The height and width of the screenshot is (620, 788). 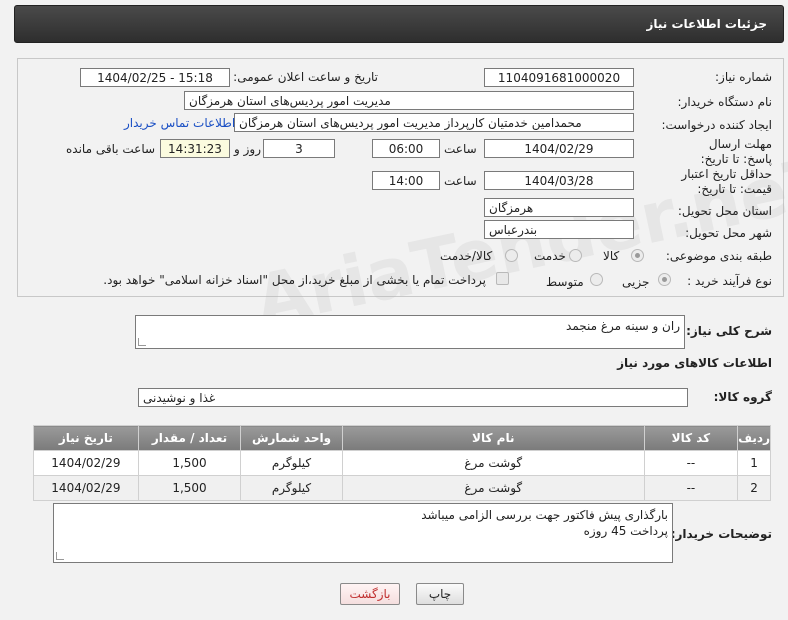 What do you see at coordinates (511, 255) in the screenshot?
I see `category-radio-goods-service` at bounding box center [511, 255].